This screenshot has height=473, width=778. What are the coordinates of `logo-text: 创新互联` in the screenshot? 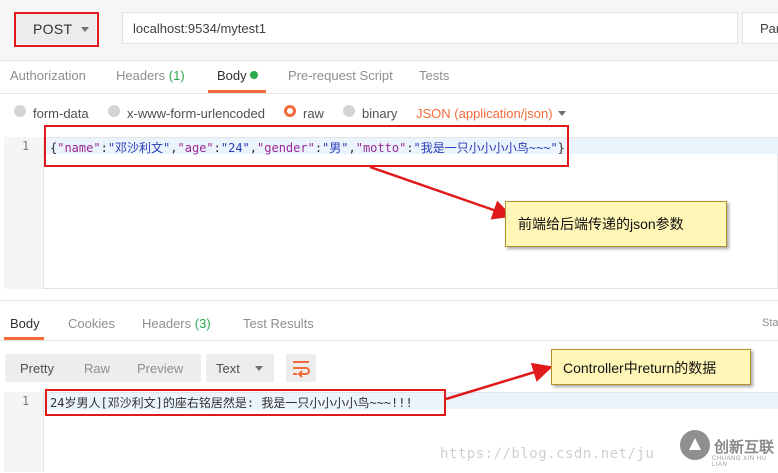 It's located at (744, 447).